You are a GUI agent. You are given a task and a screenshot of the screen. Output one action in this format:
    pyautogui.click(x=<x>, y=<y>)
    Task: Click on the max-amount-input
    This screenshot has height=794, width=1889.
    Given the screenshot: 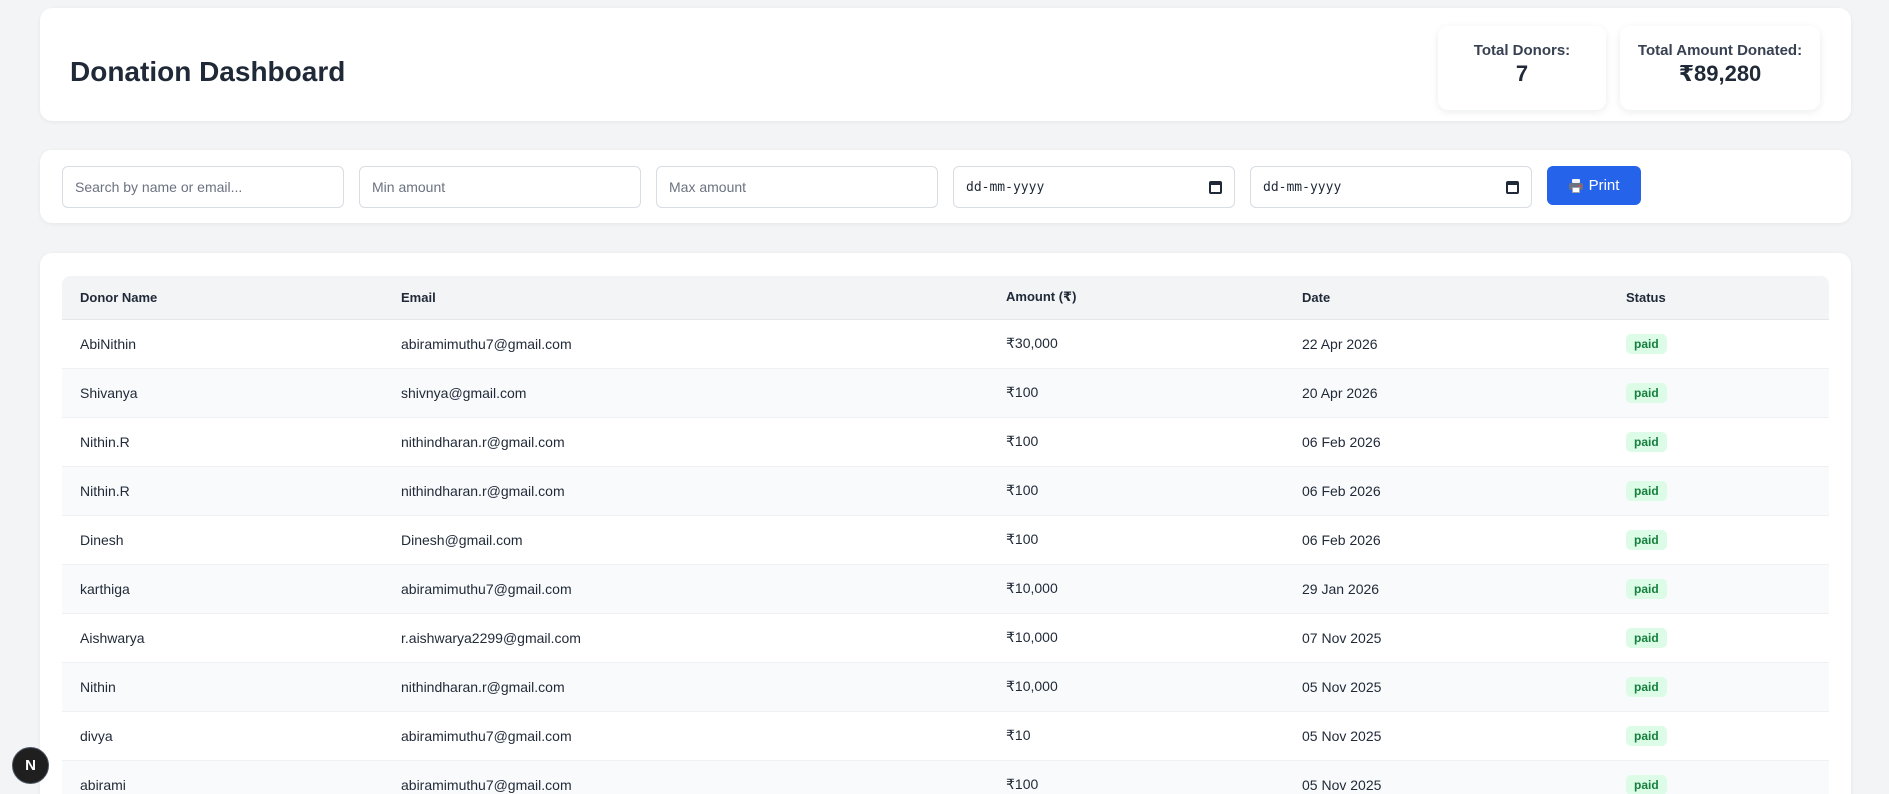 What is the action you would take?
    pyautogui.click(x=797, y=187)
    